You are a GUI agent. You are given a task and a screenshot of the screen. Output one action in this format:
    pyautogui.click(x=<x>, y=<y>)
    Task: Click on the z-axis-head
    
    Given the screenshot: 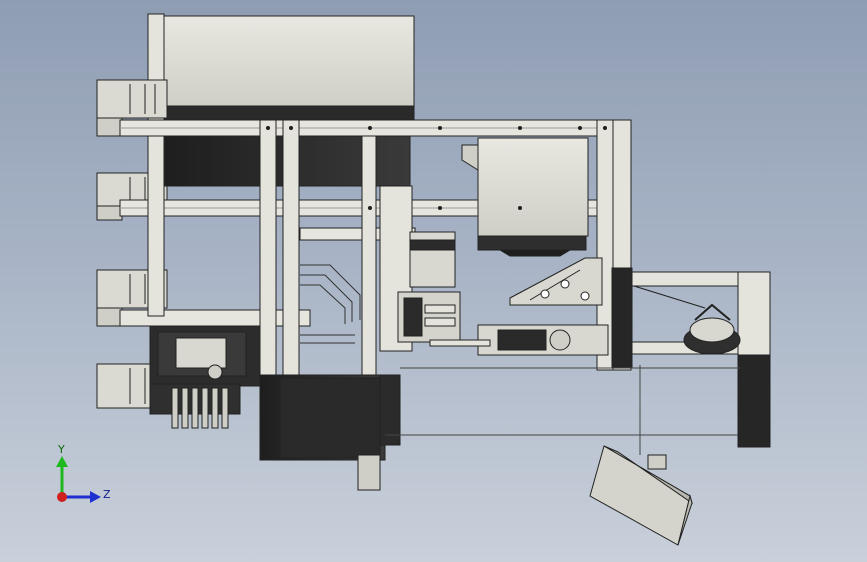 What is the action you would take?
    pyautogui.click(x=95, y=497)
    